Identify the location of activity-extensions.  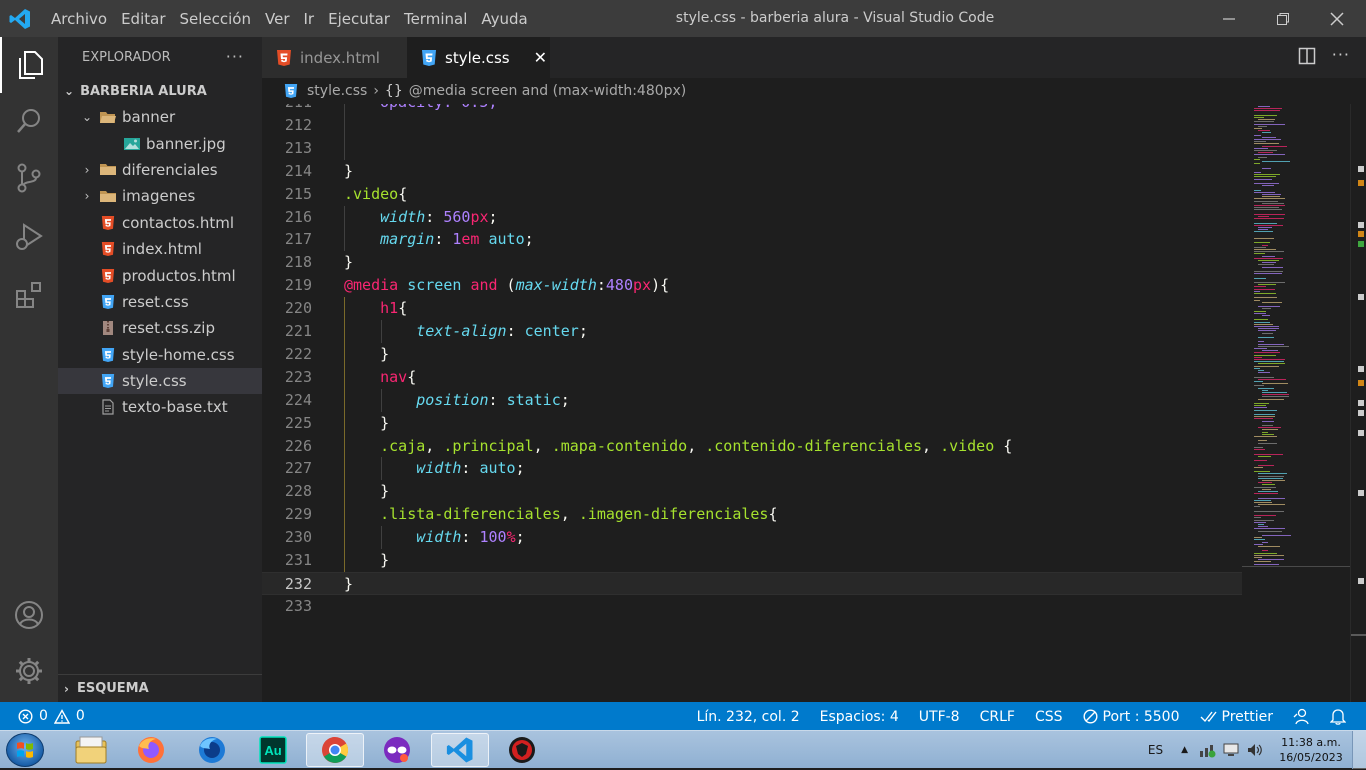
(29, 295).